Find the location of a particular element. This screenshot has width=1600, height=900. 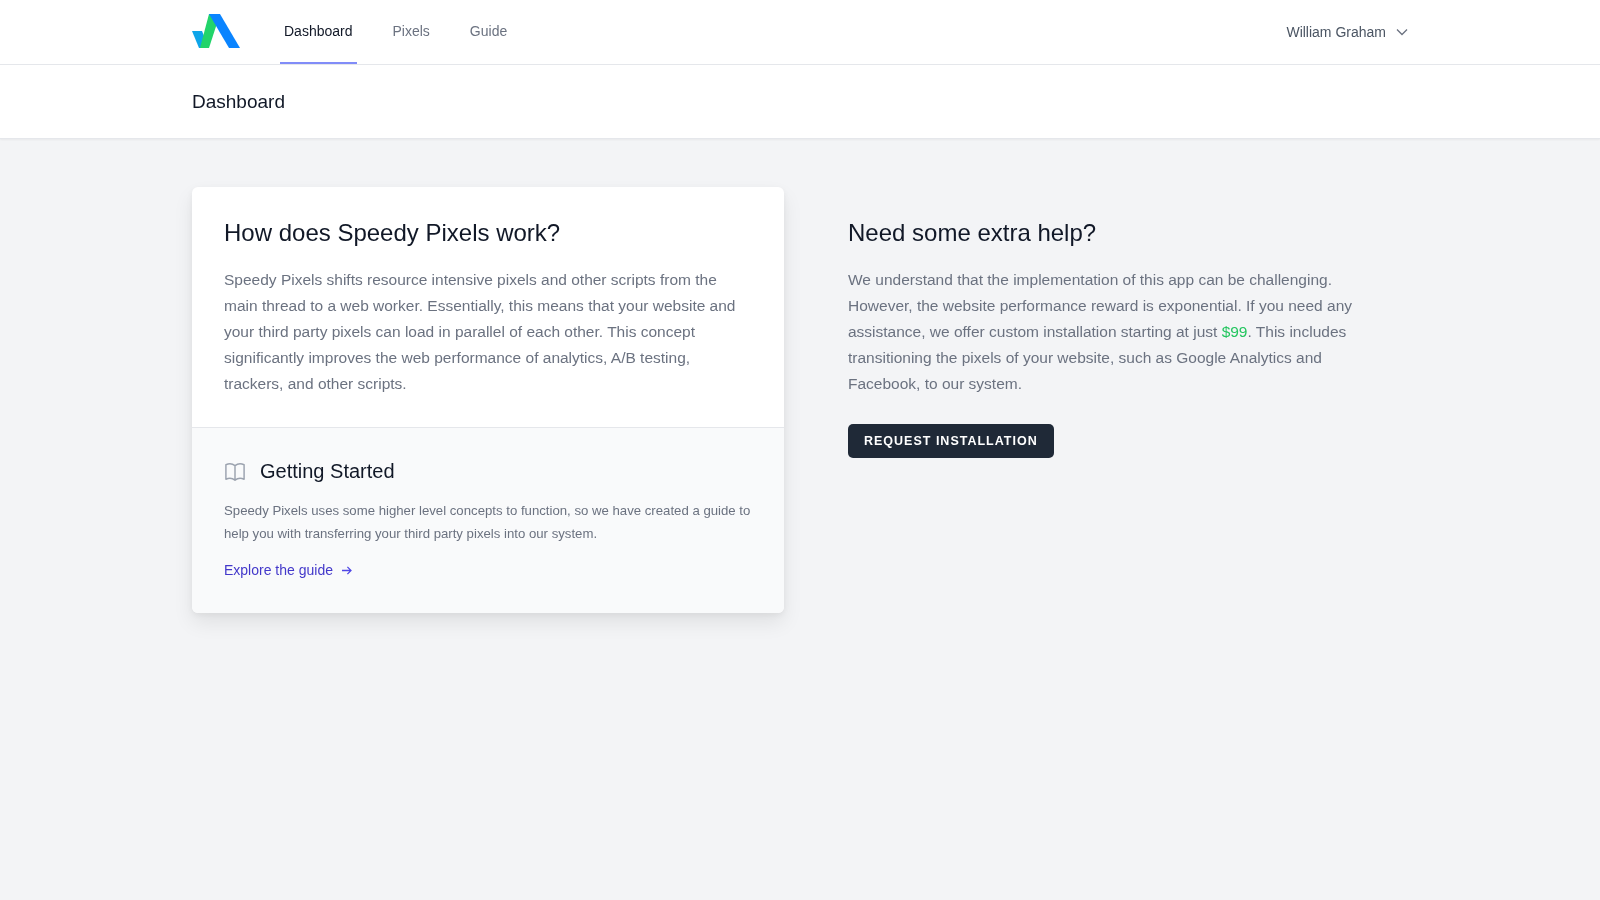

card-title: How does Speedy Pixels work? is located at coordinates (393, 233).